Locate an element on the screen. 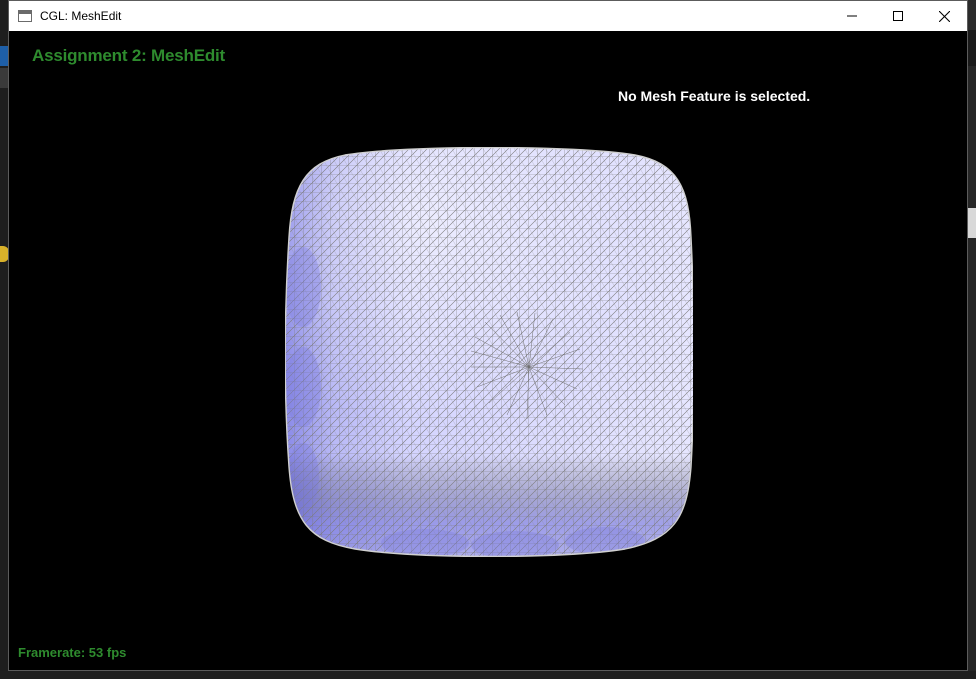 The height and width of the screenshot is (679, 976). maximize-icon is located at coordinates (898, 16).